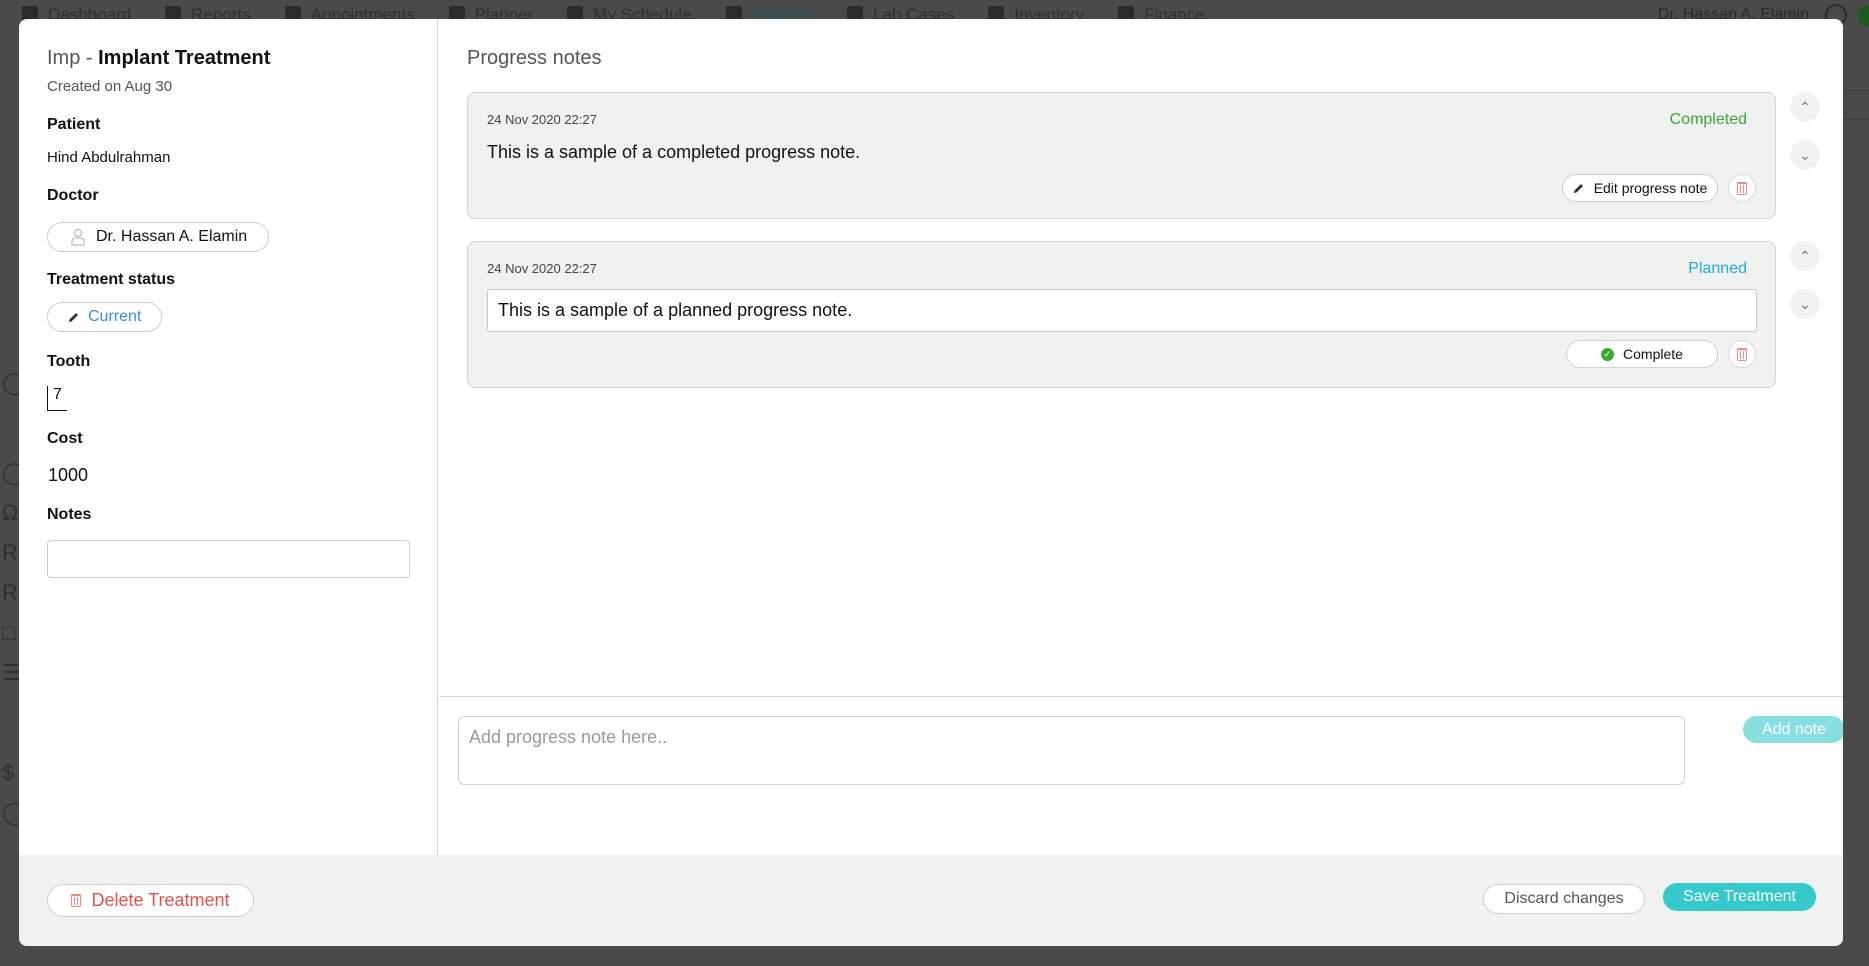  What do you see at coordinates (1717, 268) in the screenshot?
I see `note-status-badge: Planned` at bounding box center [1717, 268].